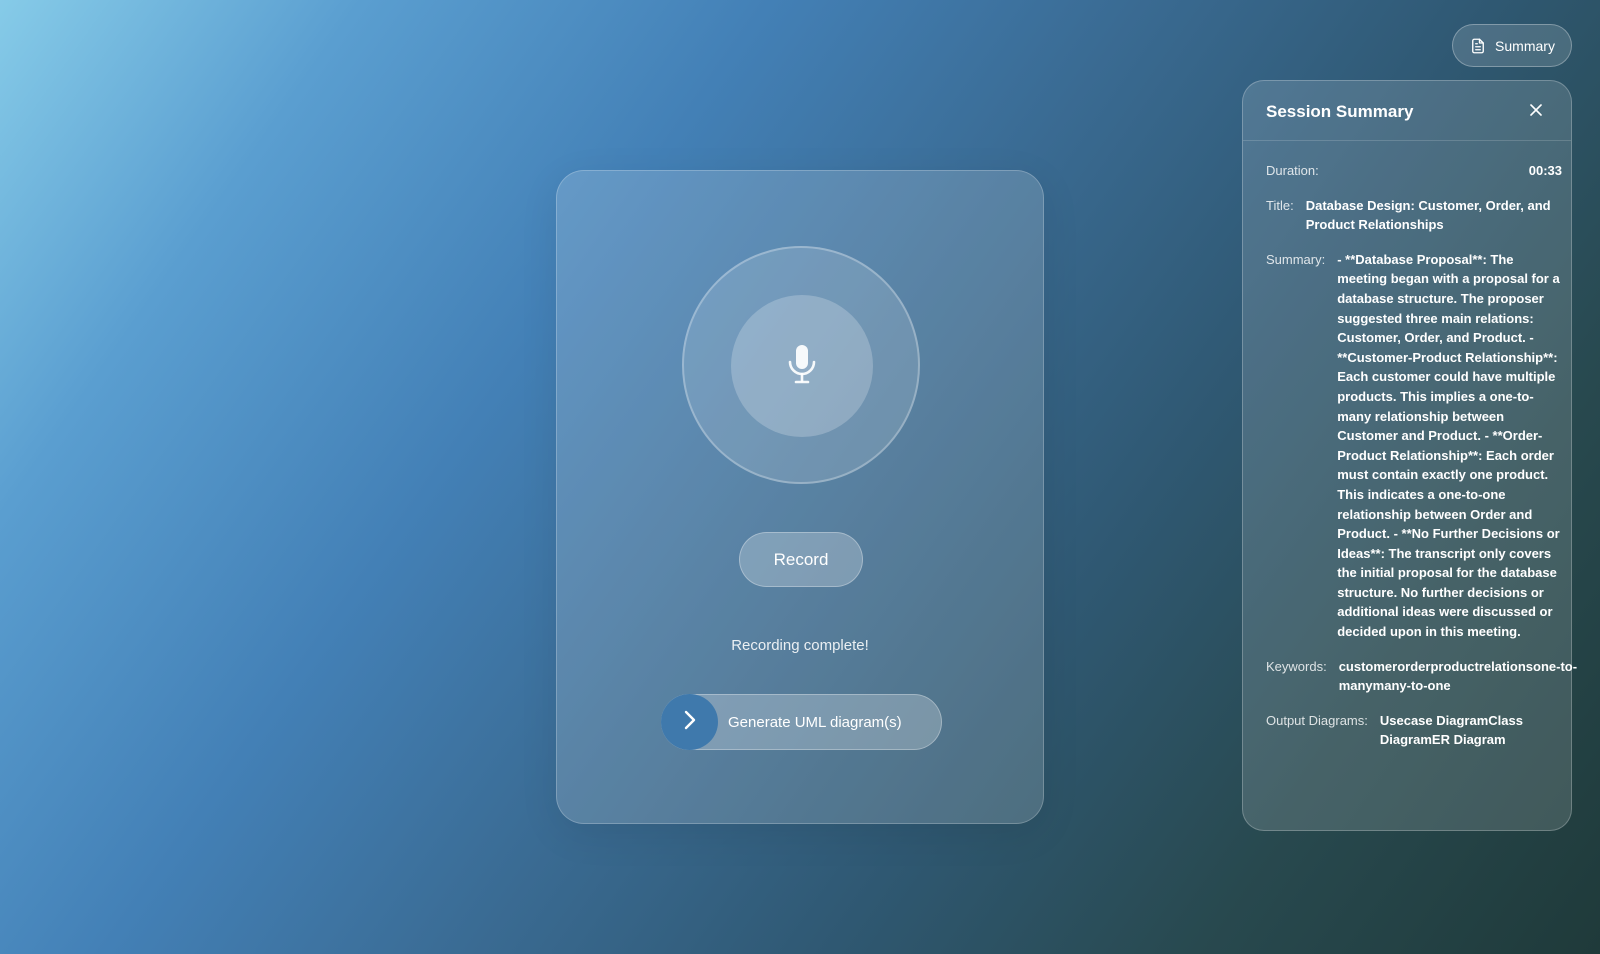 The image size is (1600, 954). I want to click on title-label: Title:, so click(1280, 205).